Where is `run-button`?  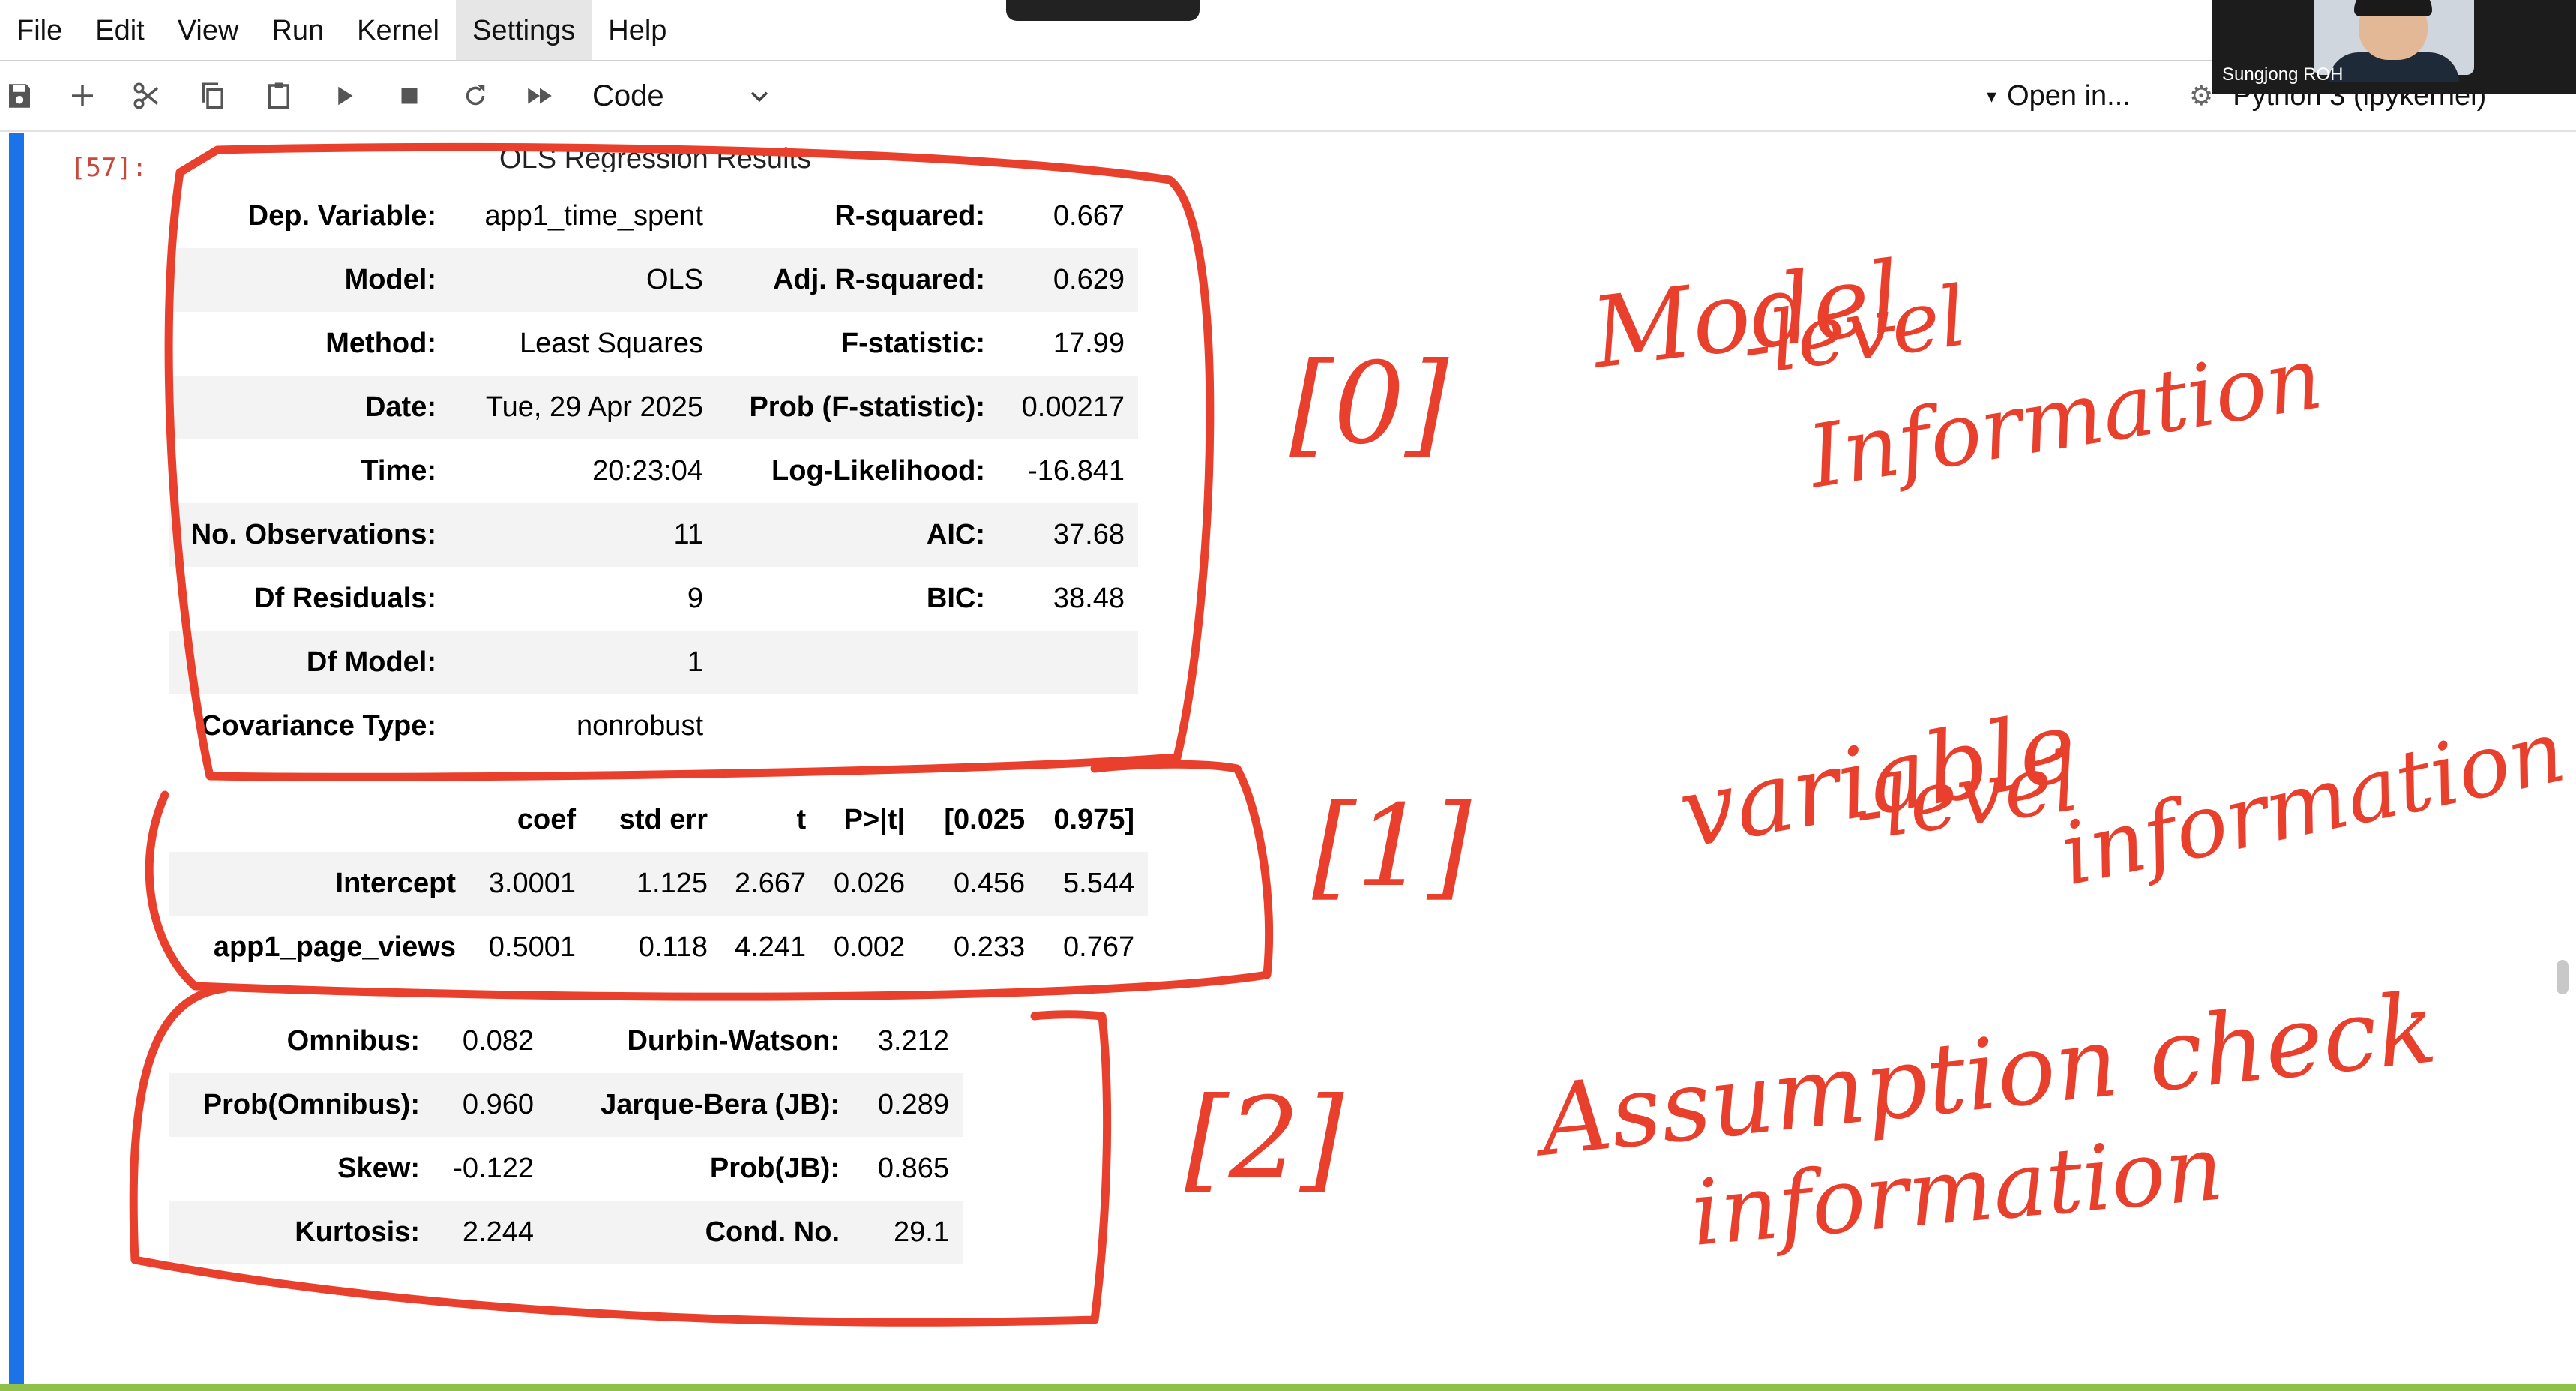 run-button is located at coordinates (345, 95).